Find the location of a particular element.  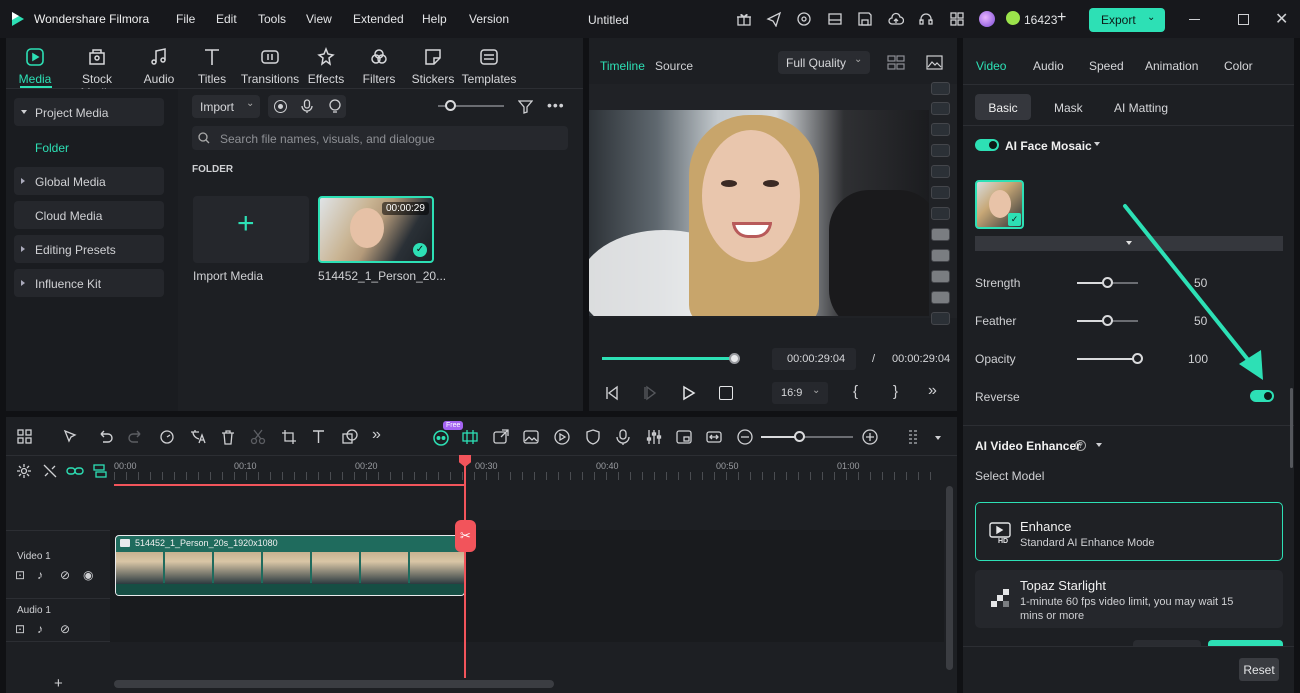

subtab-mask: Mask is located at coordinates (1068, 108).